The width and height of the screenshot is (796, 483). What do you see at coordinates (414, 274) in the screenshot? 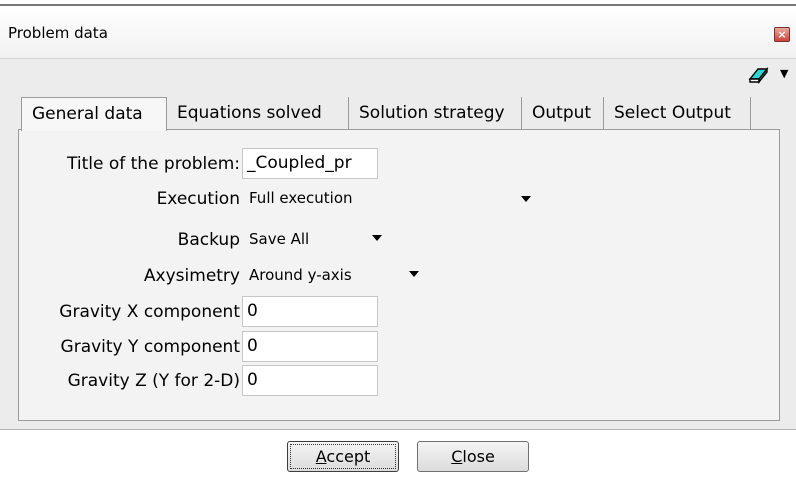
I see `axysimetry-dropdown-icon` at bounding box center [414, 274].